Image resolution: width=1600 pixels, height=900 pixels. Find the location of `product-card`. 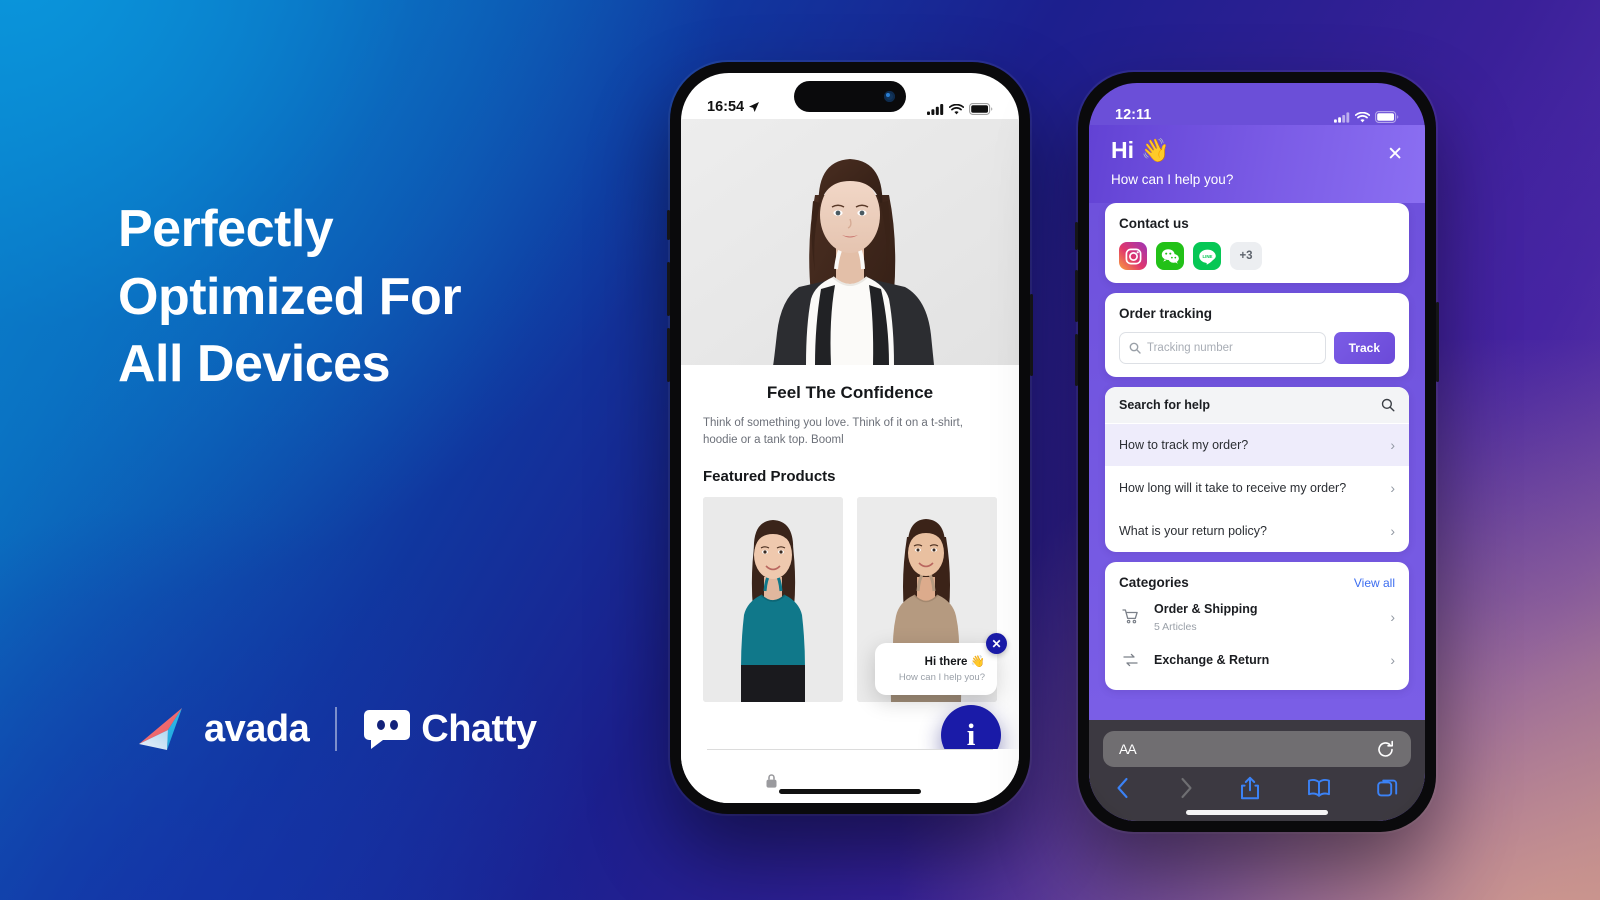

product-card is located at coordinates (773, 600).